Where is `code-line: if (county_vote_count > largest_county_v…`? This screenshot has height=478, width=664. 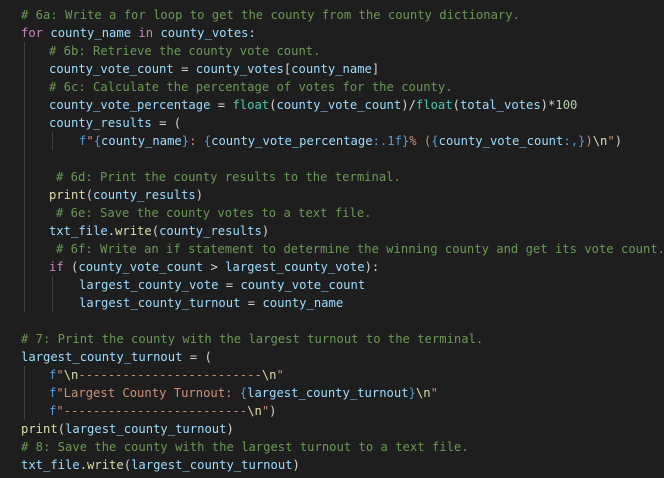 code-line: if (county_vote_count > largest_county_v… is located at coordinates (332, 267).